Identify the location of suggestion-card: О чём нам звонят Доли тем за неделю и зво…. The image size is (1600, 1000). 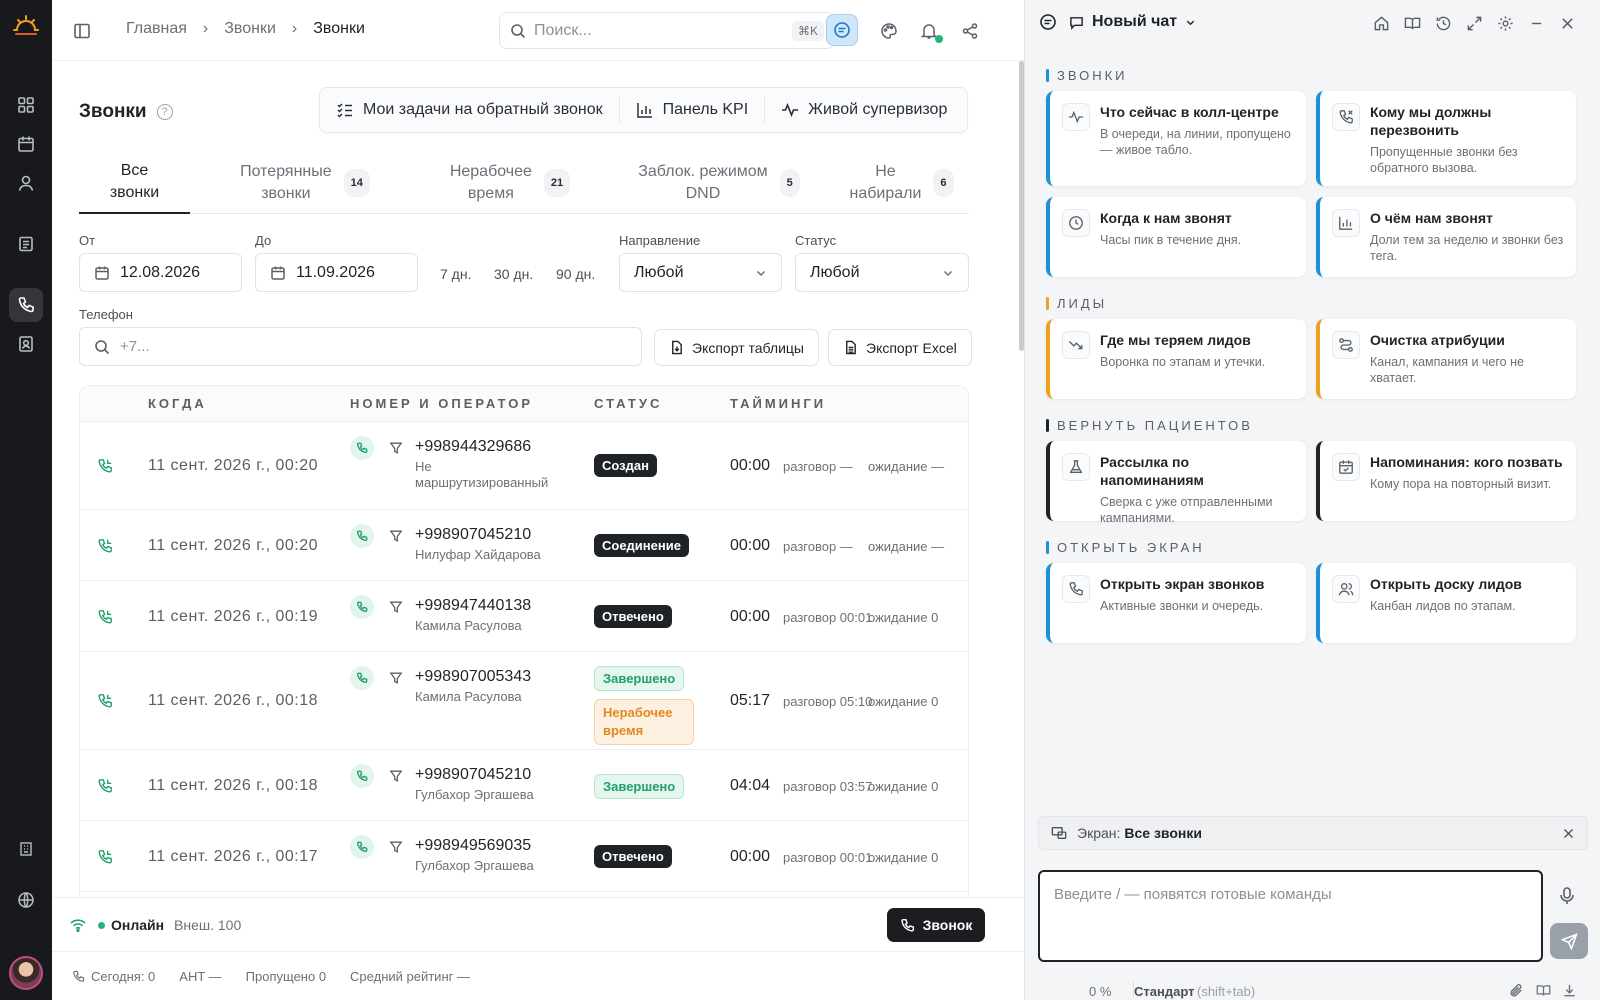
(1446, 237).